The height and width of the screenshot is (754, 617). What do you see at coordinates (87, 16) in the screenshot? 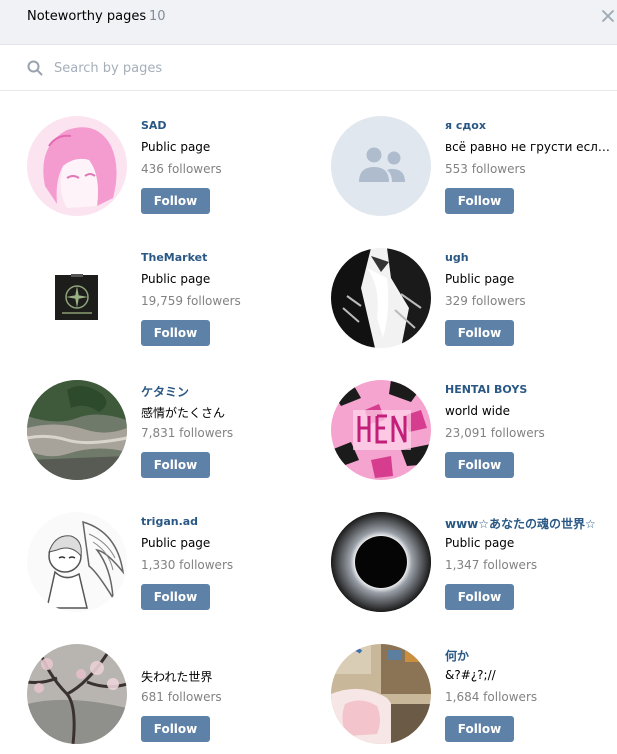
I see `modal-title: Noteworthy pages` at bounding box center [87, 16].